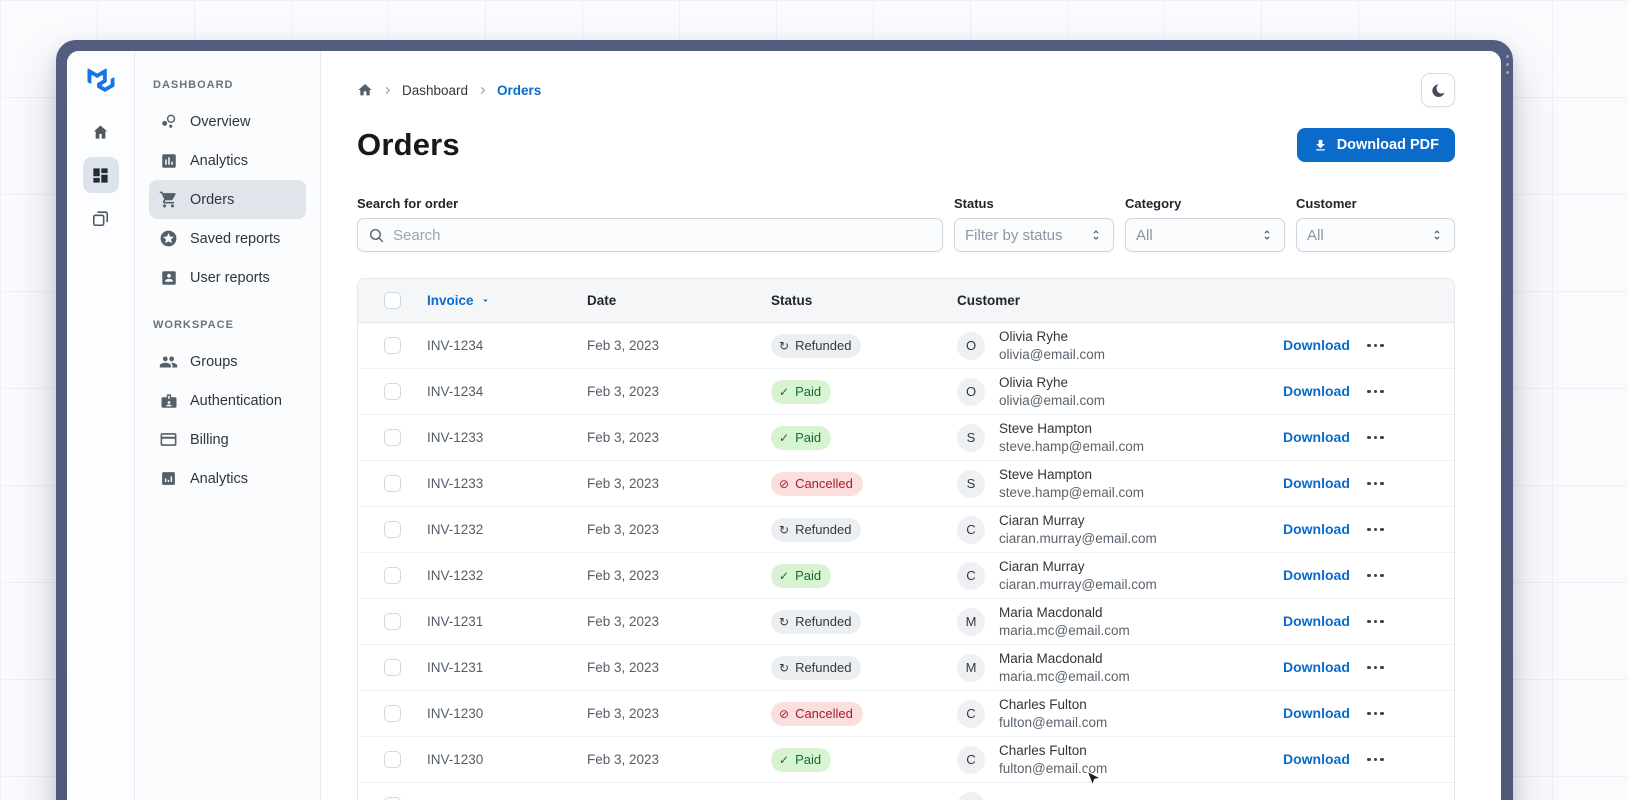 This screenshot has height=800, width=1628. What do you see at coordinates (408, 144) in the screenshot?
I see `page-title: Orders` at bounding box center [408, 144].